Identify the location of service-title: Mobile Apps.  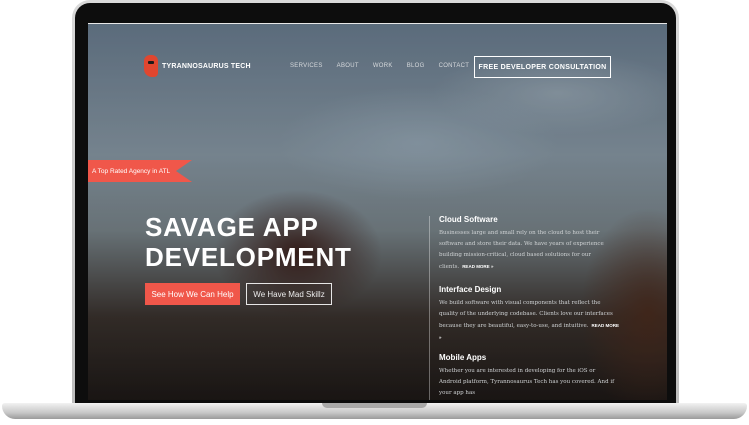
(463, 357).